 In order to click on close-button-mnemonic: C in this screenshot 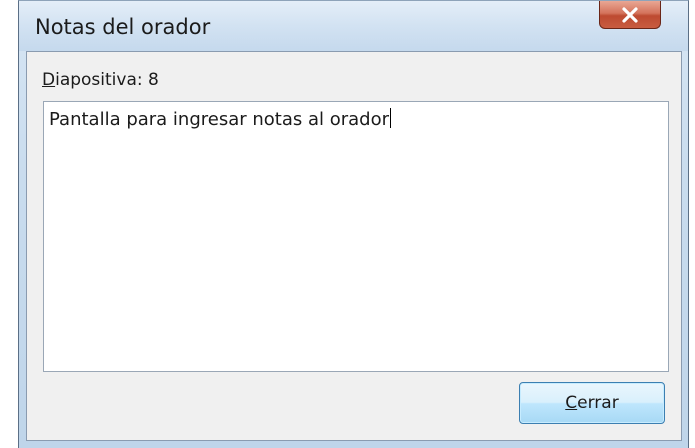, I will do `click(571, 403)`.